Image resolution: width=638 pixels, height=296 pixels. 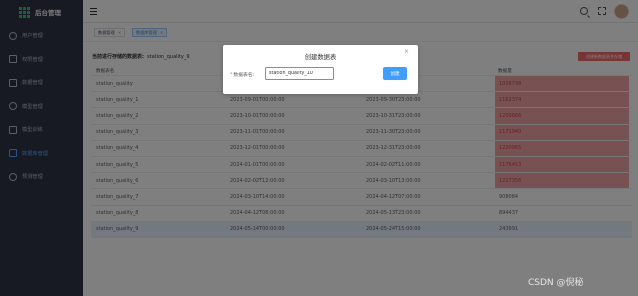 What do you see at coordinates (242, 75) in the screenshot?
I see `table-name-label: *数据表名:` at bounding box center [242, 75].